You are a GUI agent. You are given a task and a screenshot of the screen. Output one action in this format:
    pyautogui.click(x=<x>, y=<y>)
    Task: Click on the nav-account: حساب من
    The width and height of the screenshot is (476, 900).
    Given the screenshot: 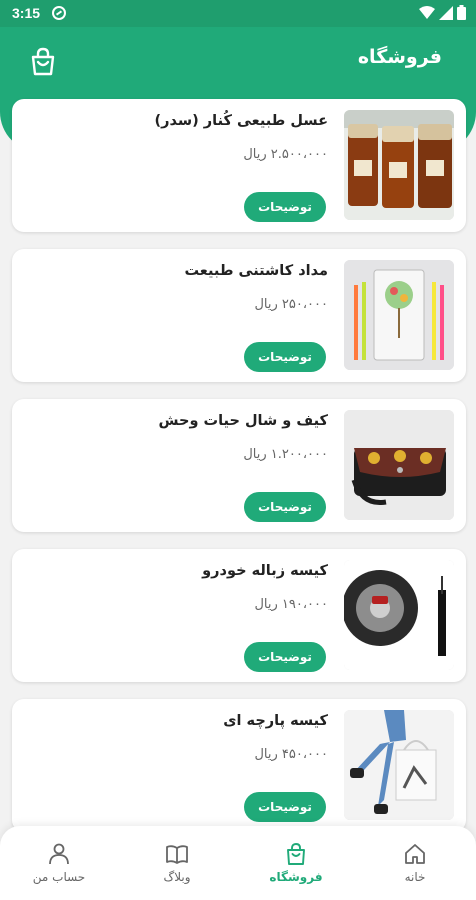 What is the action you would take?
    pyautogui.click(x=59, y=863)
    